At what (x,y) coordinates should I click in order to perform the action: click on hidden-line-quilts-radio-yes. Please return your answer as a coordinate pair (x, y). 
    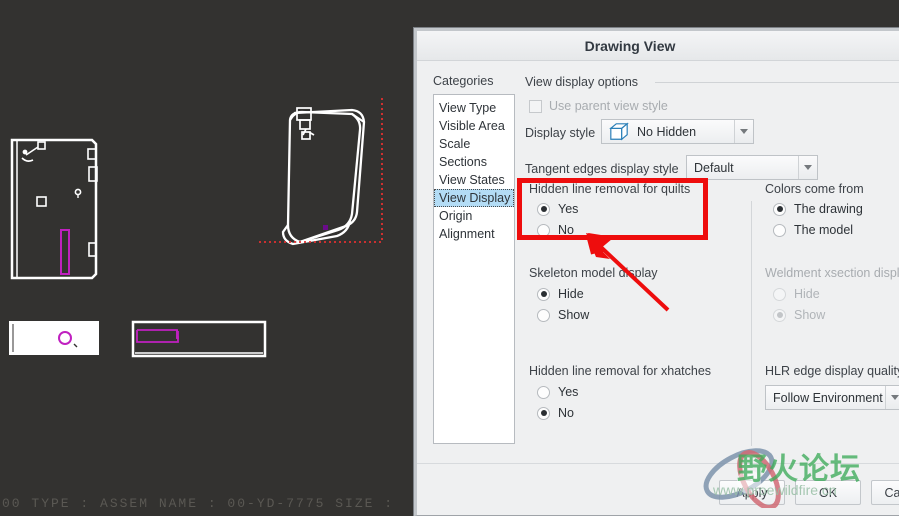
    Looking at the image, I should click on (543, 209).